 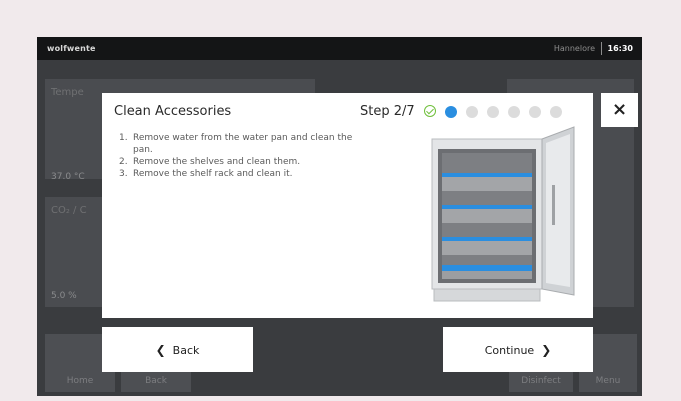 I want to click on bg-temperature-value: 37.0 °C, so click(x=68, y=177).